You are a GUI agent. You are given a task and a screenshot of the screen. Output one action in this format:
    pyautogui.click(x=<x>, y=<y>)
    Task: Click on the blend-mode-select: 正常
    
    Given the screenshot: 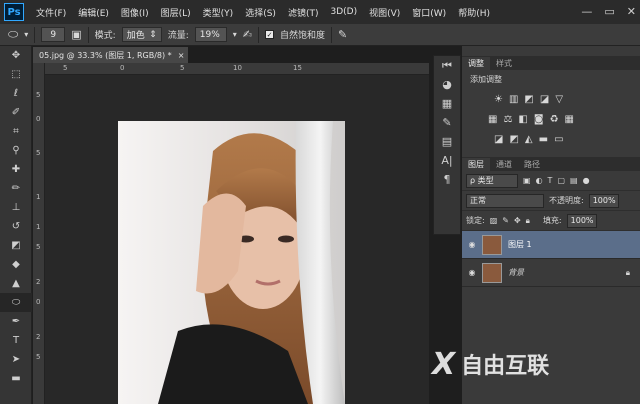 What is the action you would take?
    pyautogui.click(x=505, y=200)
    